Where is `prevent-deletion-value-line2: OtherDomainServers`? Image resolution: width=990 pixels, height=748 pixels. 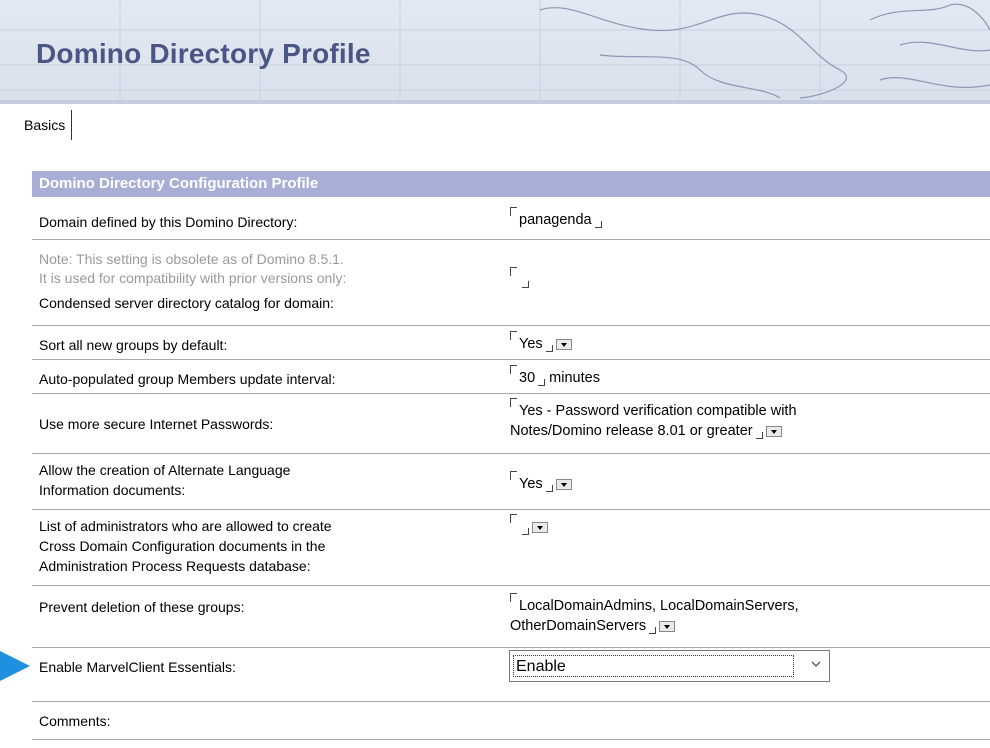
prevent-deletion-value-line2: OtherDomainServers is located at coordinates (578, 626).